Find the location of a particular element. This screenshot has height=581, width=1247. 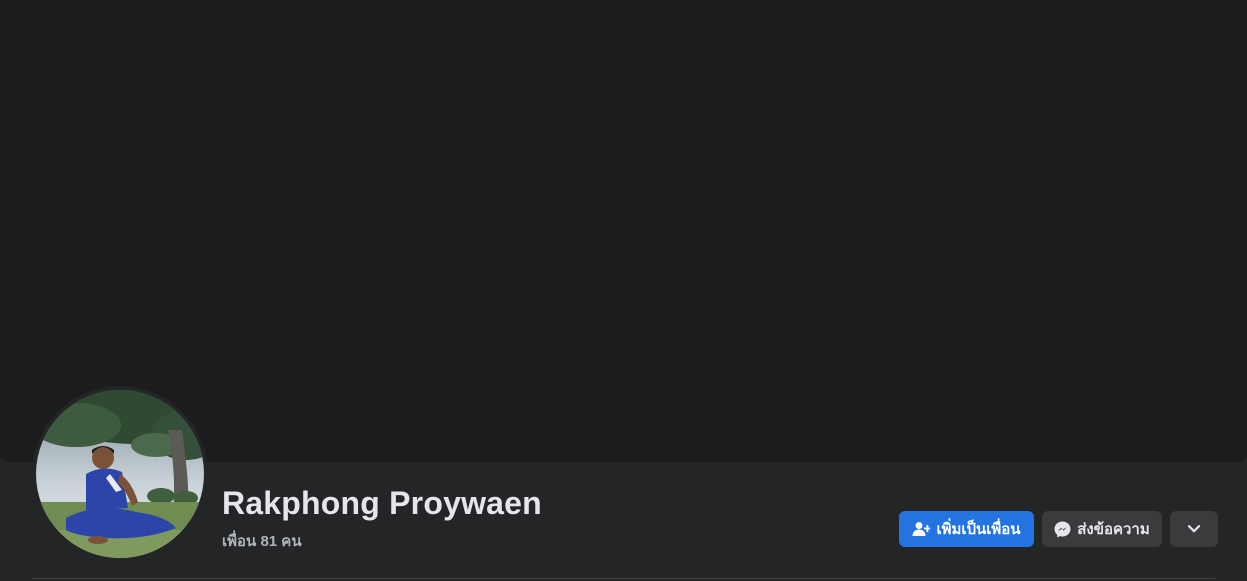

message-button: ส่งข้อความ is located at coordinates (1102, 529).